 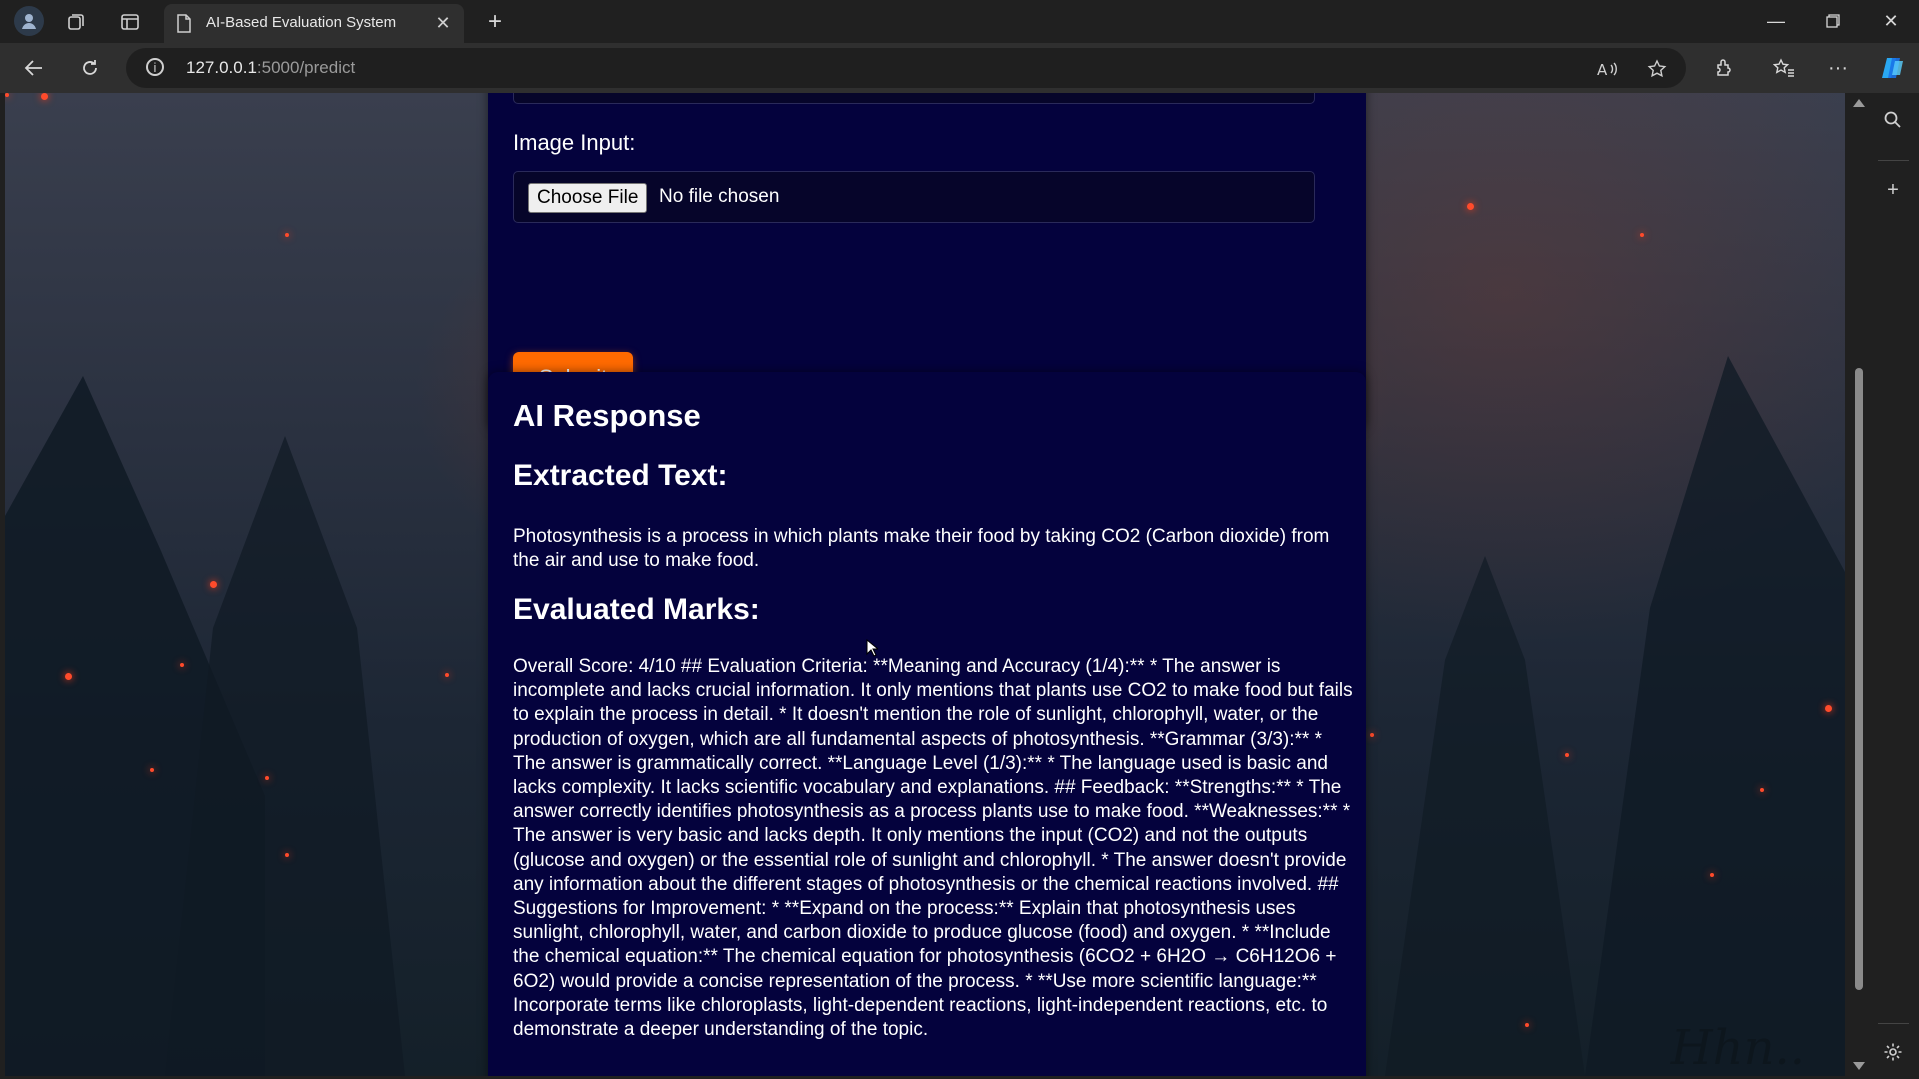 I want to click on tab-active: AI-Based Evaluation System ✕, so click(x=314, y=23).